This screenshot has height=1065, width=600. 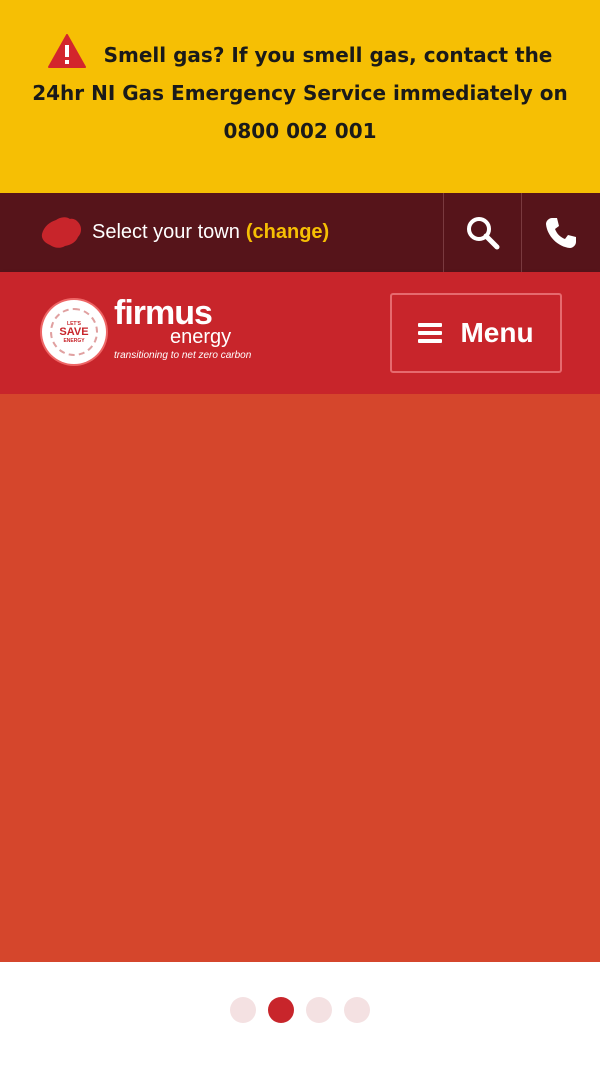 I want to click on badge-main-text: SAVE, so click(x=74, y=331).